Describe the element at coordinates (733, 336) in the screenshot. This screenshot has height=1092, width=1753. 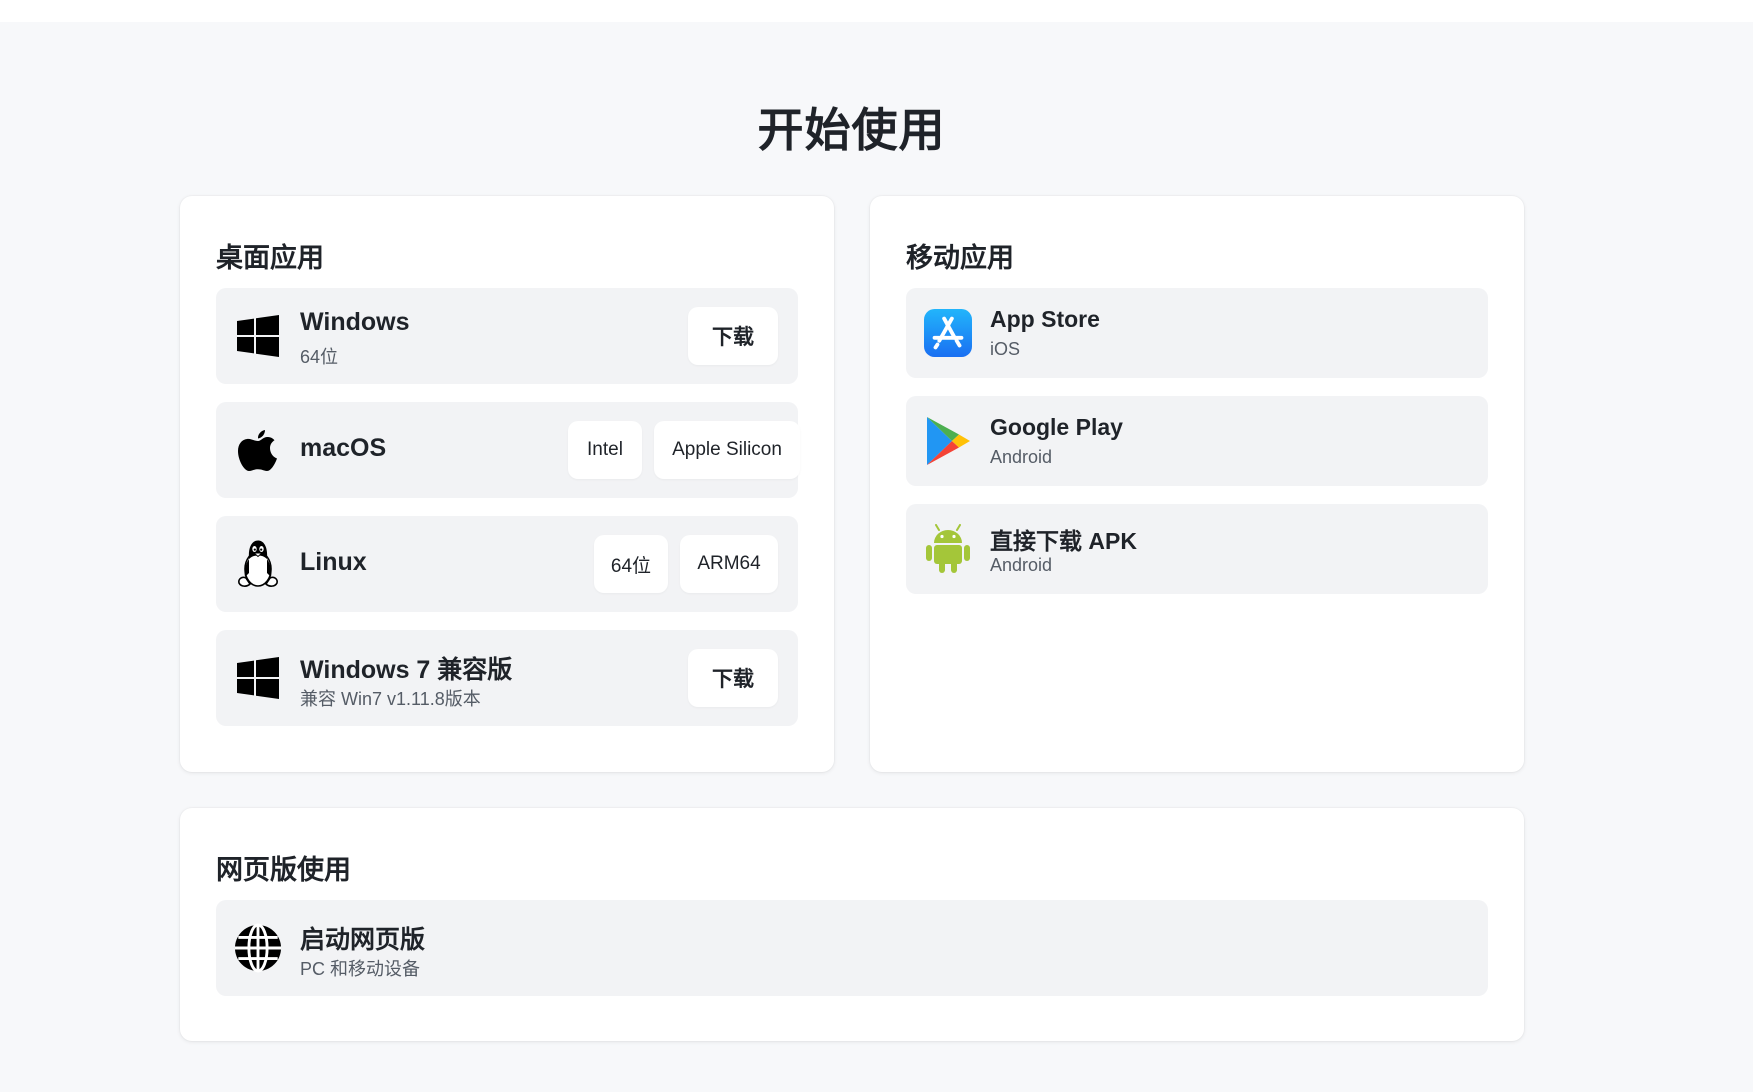
I see `windows-download-button: 下载` at that location.